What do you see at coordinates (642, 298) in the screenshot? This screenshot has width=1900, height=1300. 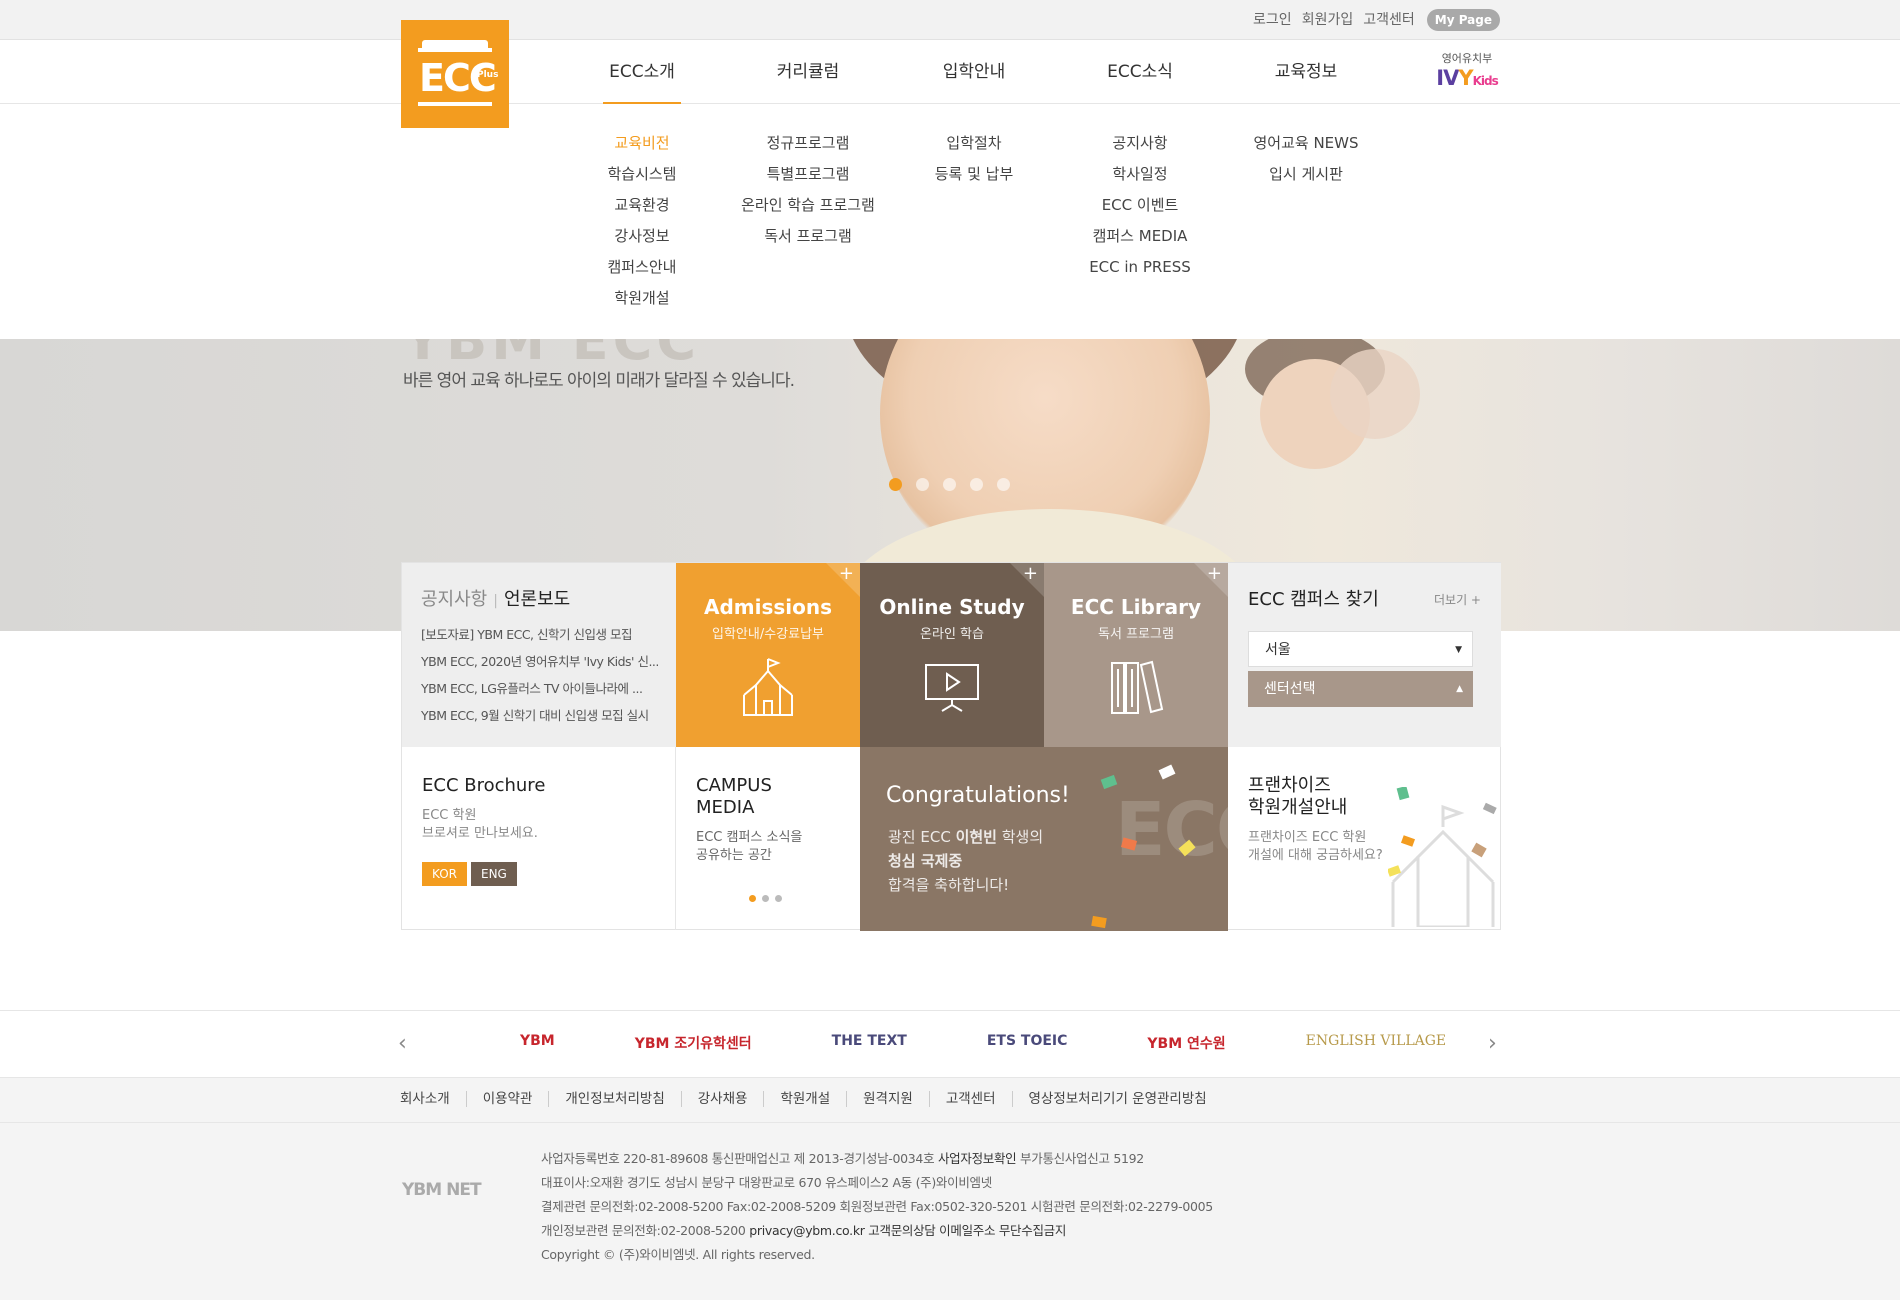 I see `submenu-item: 학원개설` at bounding box center [642, 298].